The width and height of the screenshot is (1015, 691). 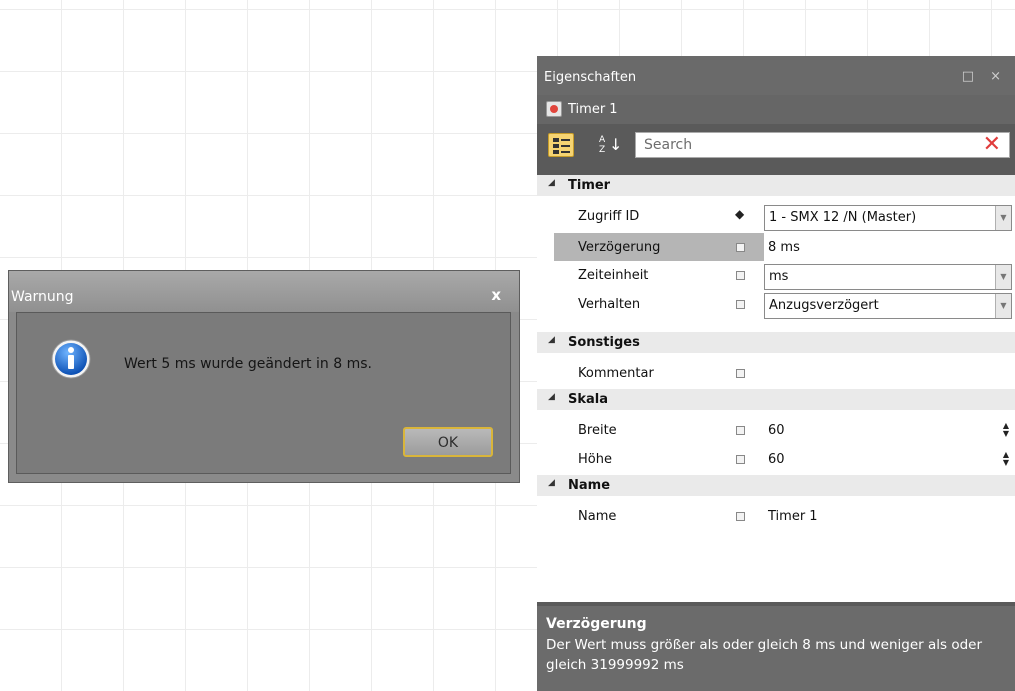 What do you see at coordinates (843, 217) in the screenshot?
I see `property-value: 1 - SMX 12 /N (Master)` at bounding box center [843, 217].